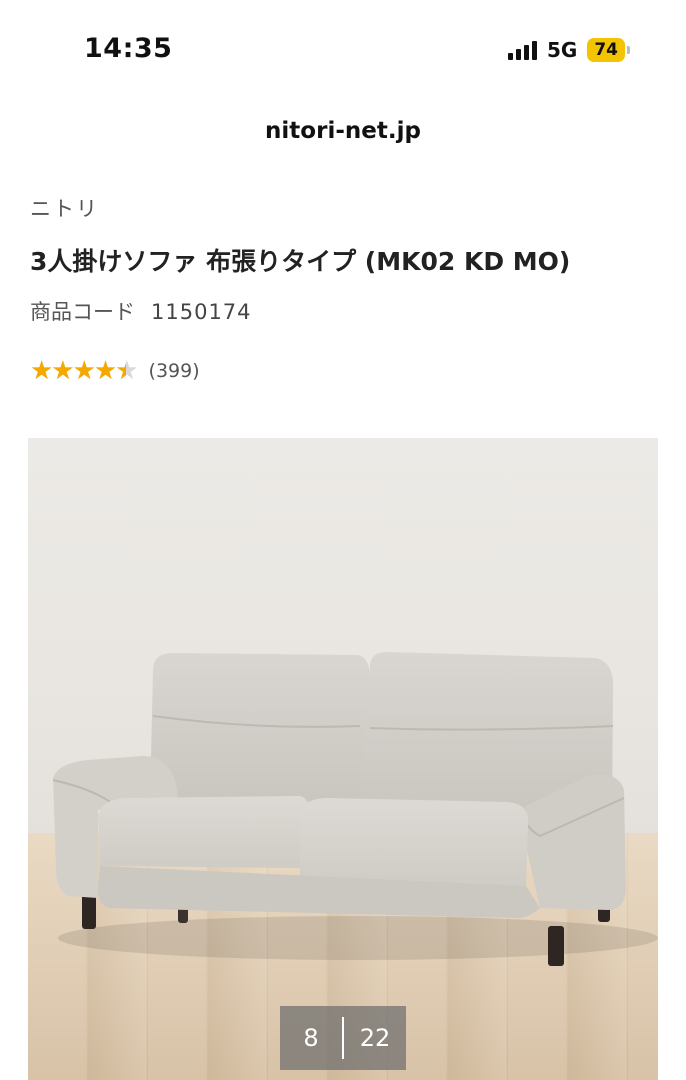 This screenshot has height=1080, width=686. Describe the element at coordinates (562, 50) in the screenshot. I see `network-label: 5G` at that location.